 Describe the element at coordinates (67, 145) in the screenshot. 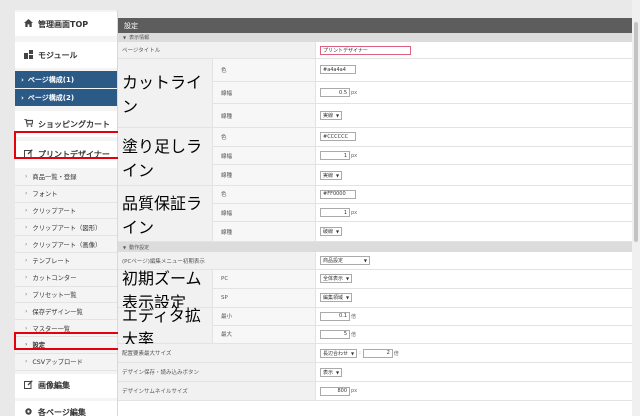

I see `highlight-box` at that location.